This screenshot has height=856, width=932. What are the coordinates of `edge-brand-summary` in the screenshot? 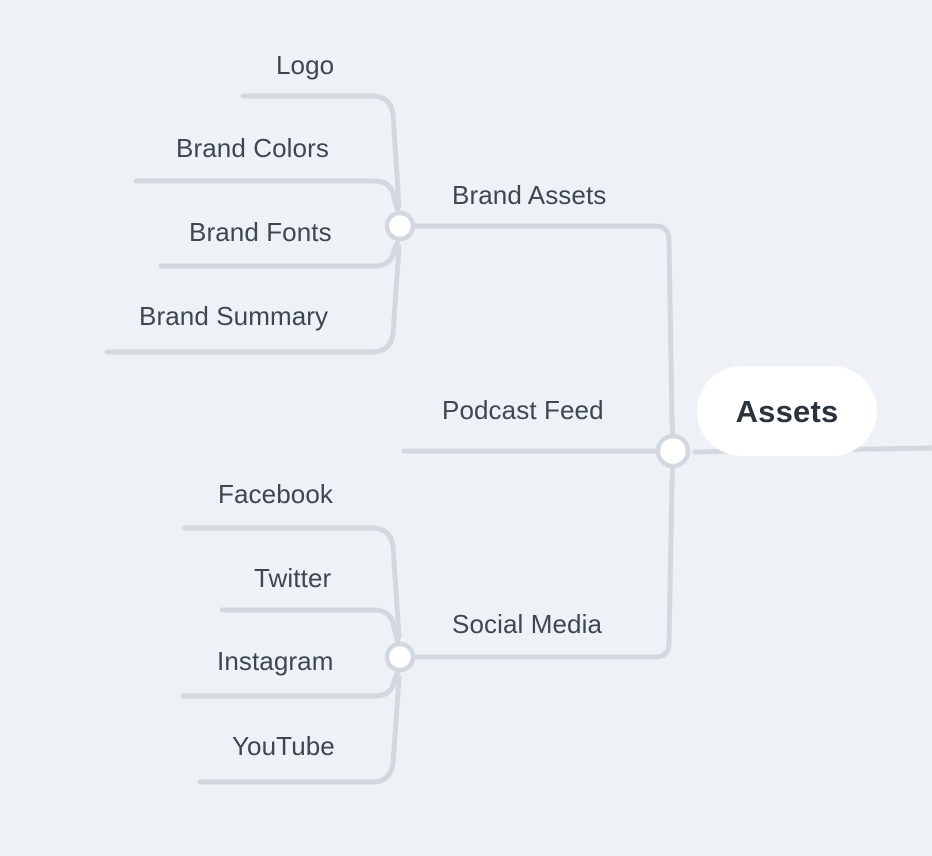 It's located at (253, 299).